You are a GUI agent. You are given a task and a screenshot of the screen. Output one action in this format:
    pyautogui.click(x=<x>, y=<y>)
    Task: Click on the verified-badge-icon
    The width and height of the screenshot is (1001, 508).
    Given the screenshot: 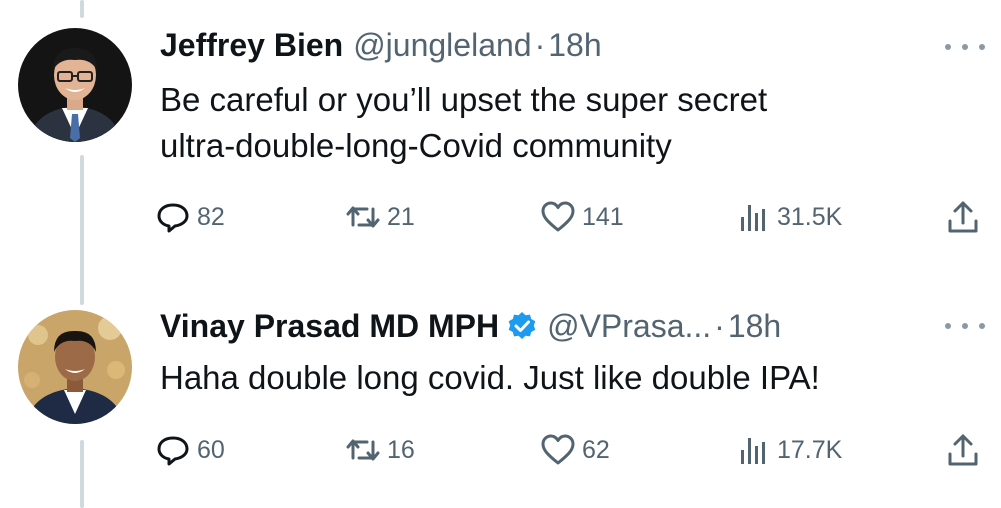 What is the action you would take?
    pyautogui.click(x=522, y=325)
    